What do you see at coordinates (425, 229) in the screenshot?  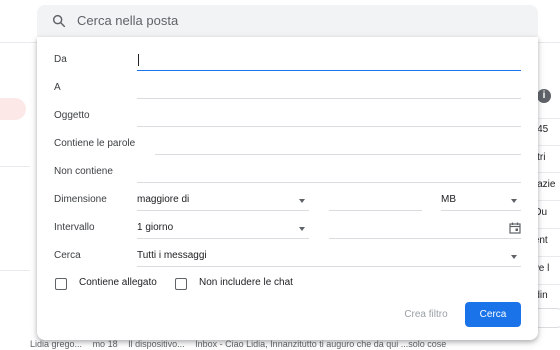 I see `date-field` at bounding box center [425, 229].